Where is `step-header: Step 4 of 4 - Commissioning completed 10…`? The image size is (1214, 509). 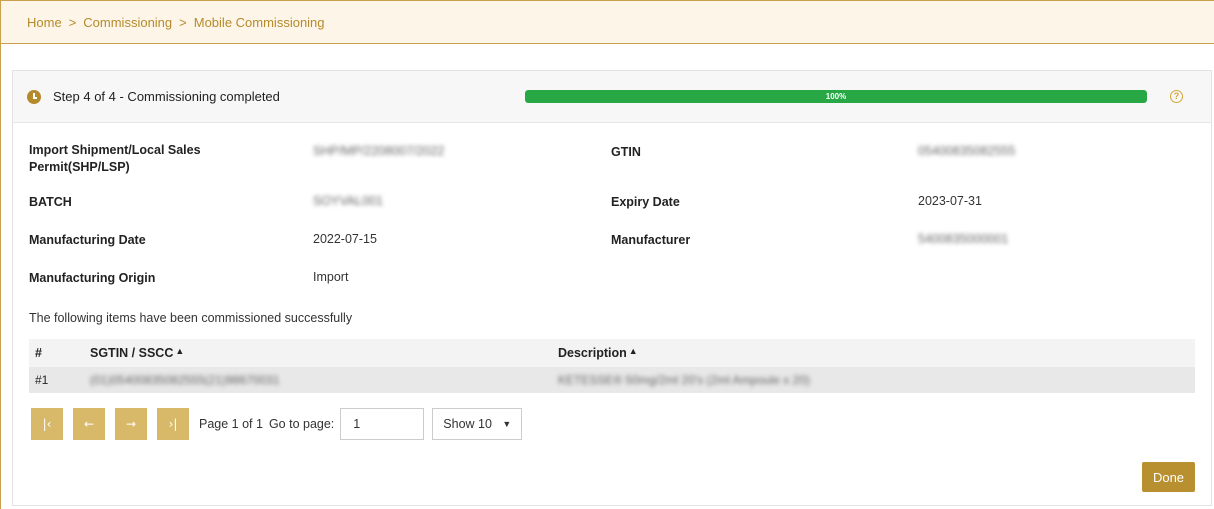
step-header: Step 4 of 4 - Commissioning completed 10… is located at coordinates (612, 97).